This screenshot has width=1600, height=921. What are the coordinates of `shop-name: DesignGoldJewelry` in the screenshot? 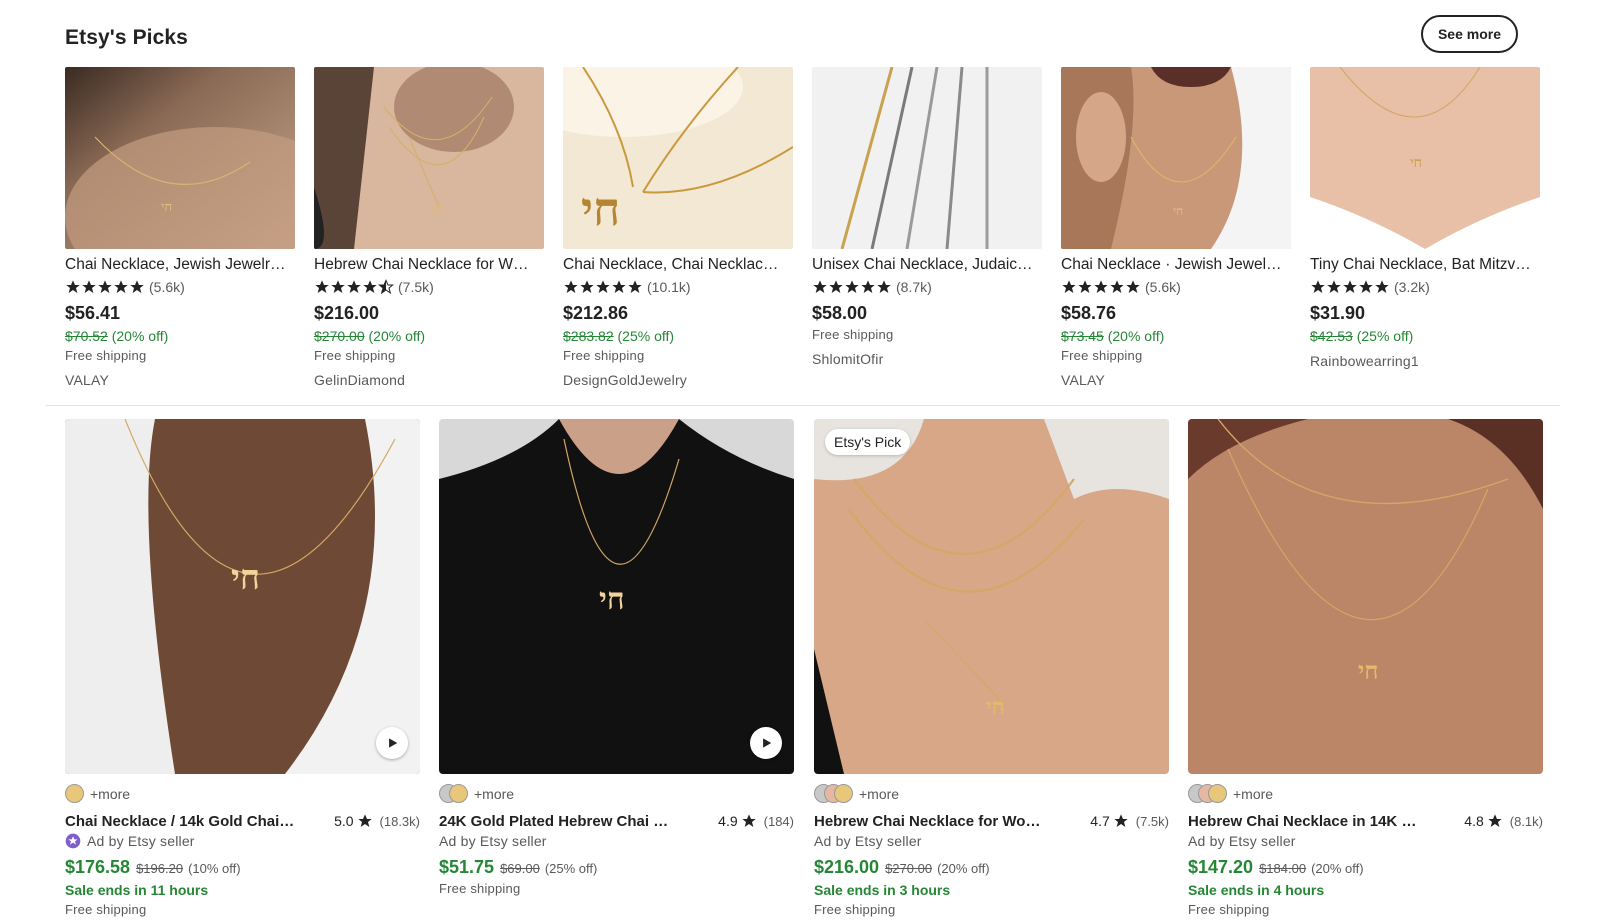 It's located at (678, 380).